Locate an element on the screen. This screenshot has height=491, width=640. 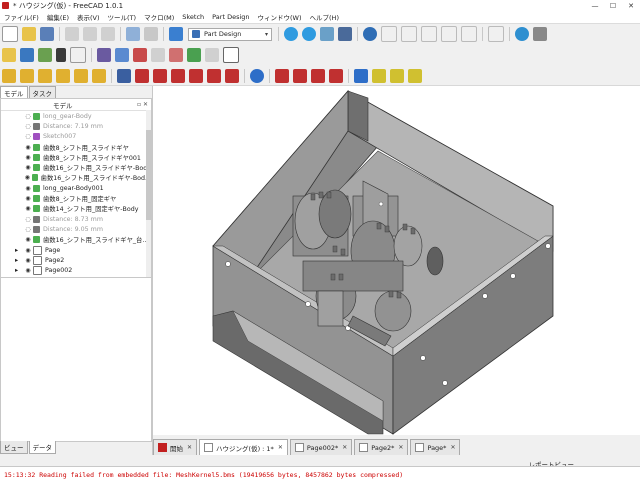
tree-scrollbar is located at coordinates (148, 193).